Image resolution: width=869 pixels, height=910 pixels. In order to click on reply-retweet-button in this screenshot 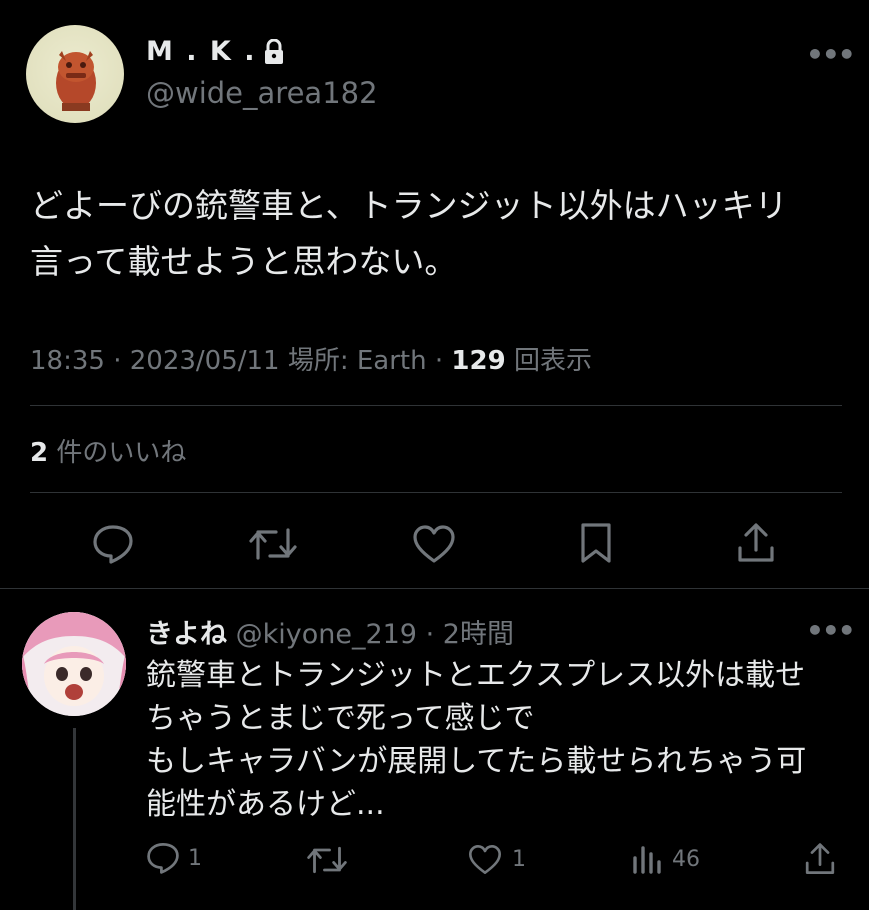, I will do `click(327, 862)`.